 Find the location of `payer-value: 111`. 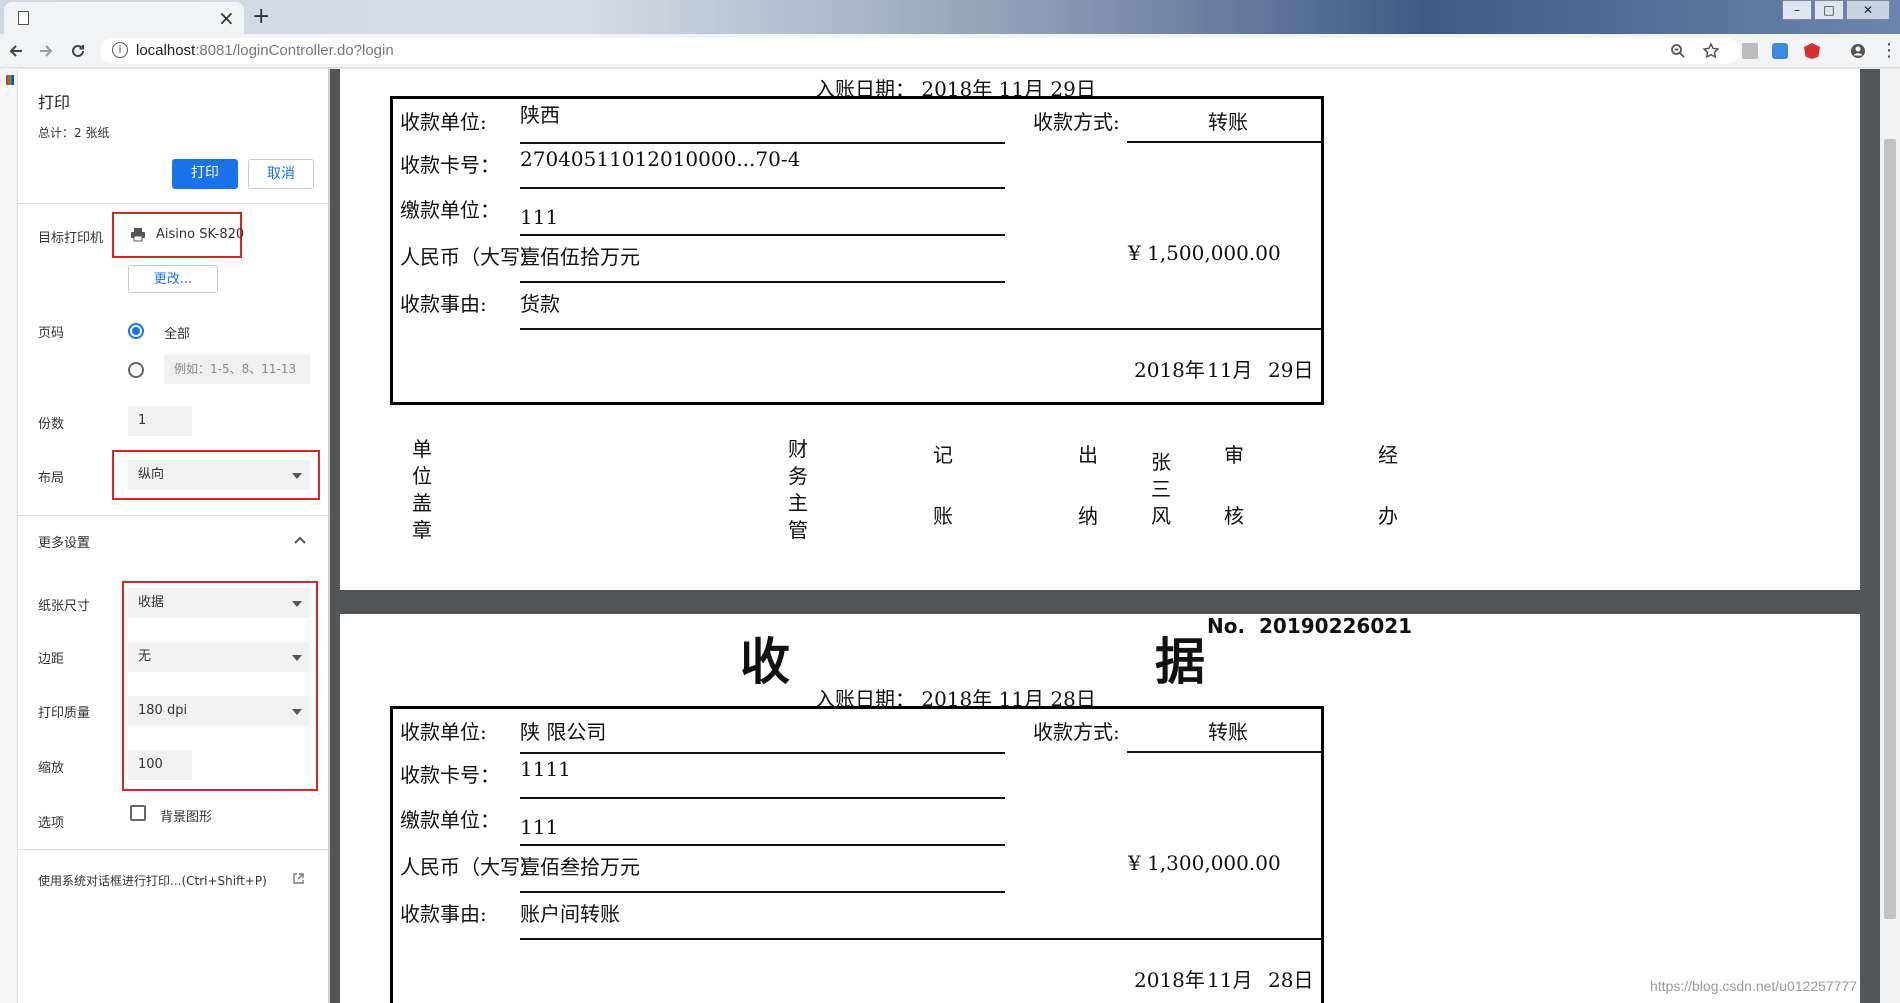

payer-value: 111 is located at coordinates (539, 217).